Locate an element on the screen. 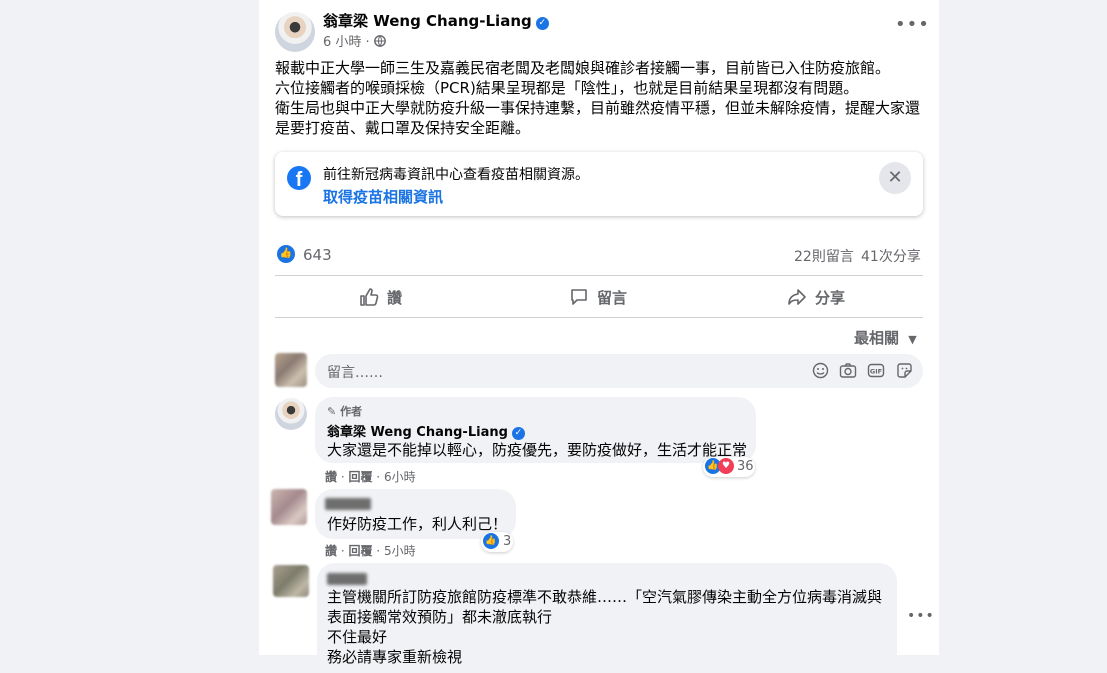  comment-line: 務必請專家重新檢視 is located at coordinates (395, 657).